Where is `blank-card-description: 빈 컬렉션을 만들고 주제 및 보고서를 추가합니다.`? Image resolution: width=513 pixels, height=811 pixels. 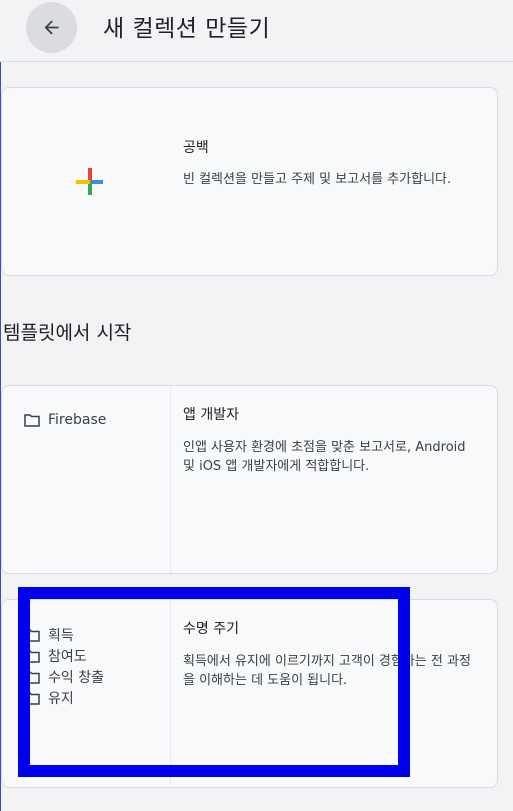
blank-card-description: 빈 컬렉션을 만들고 주제 및 보고서를 추가합니다. is located at coordinates (317, 179).